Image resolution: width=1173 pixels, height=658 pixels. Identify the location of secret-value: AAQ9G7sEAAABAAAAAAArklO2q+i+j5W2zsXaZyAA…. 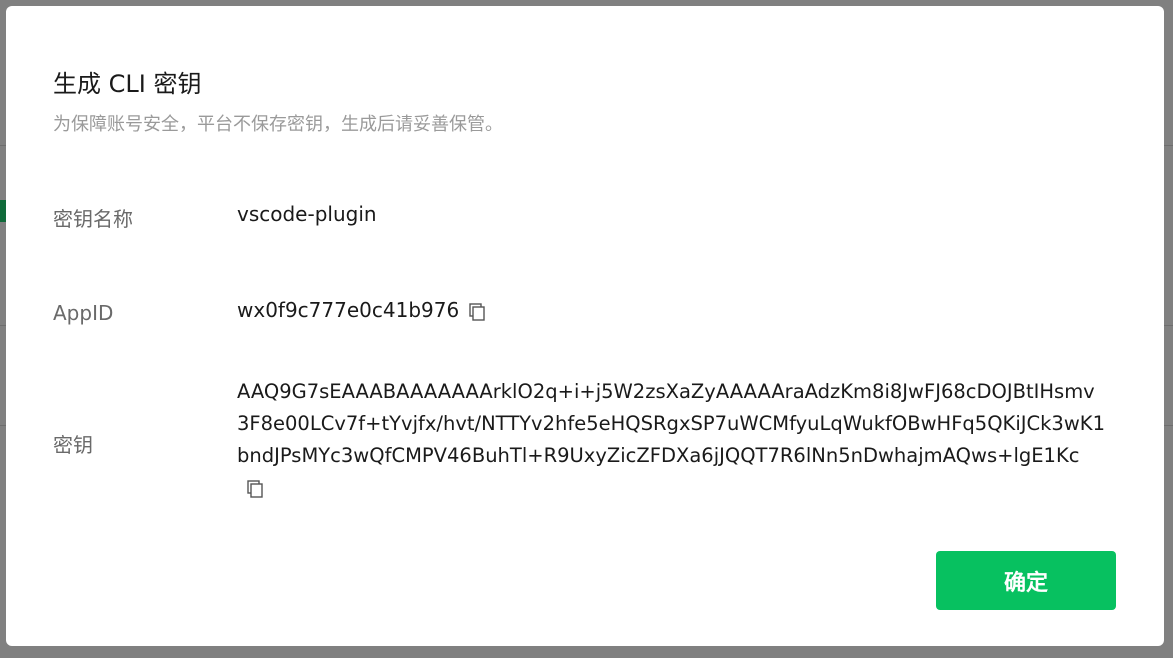
(671, 423).